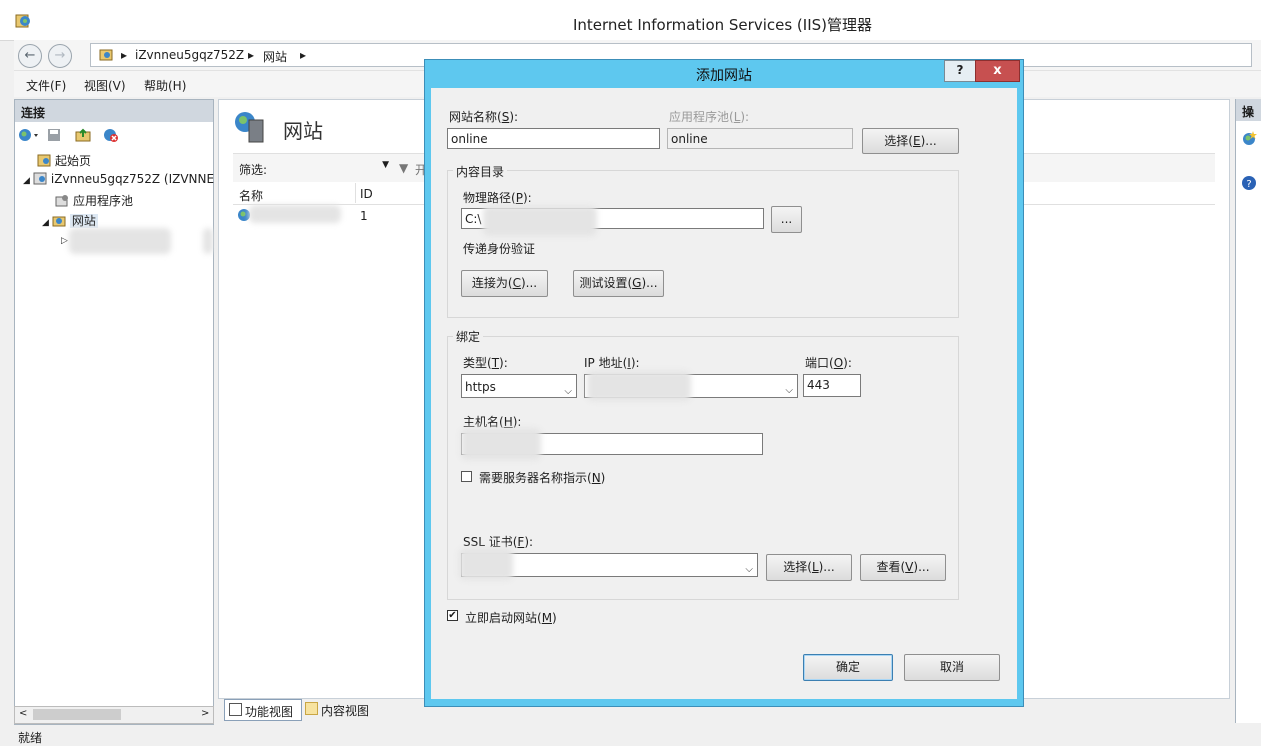 Image resolution: width=1261 pixels, height=746 pixels. I want to click on dialog-help-button: ?, so click(960, 71).